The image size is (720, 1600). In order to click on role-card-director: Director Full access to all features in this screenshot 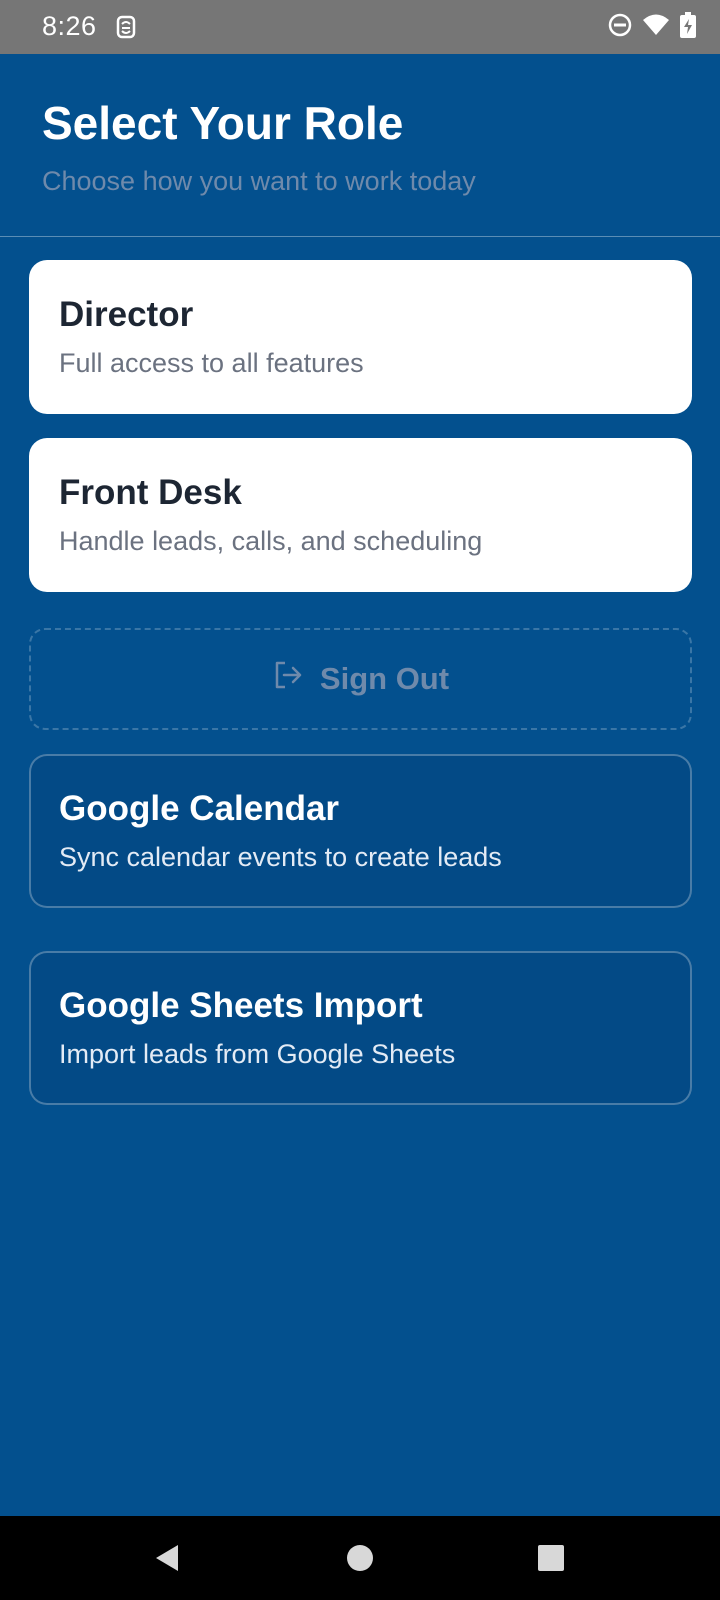, I will do `click(360, 337)`.